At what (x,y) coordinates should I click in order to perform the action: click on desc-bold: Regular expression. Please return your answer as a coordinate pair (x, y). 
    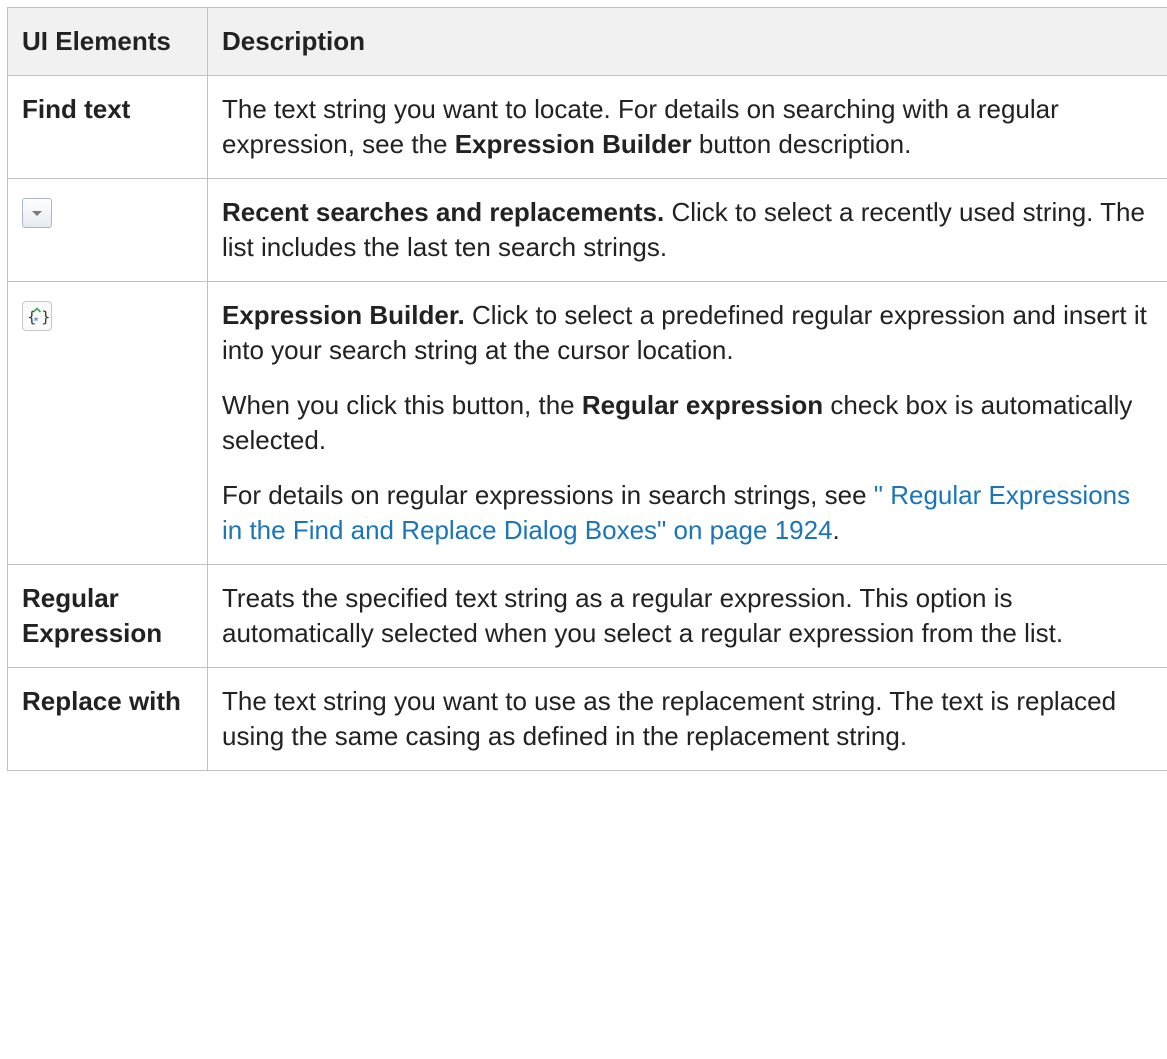
    Looking at the image, I should click on (702, 405).